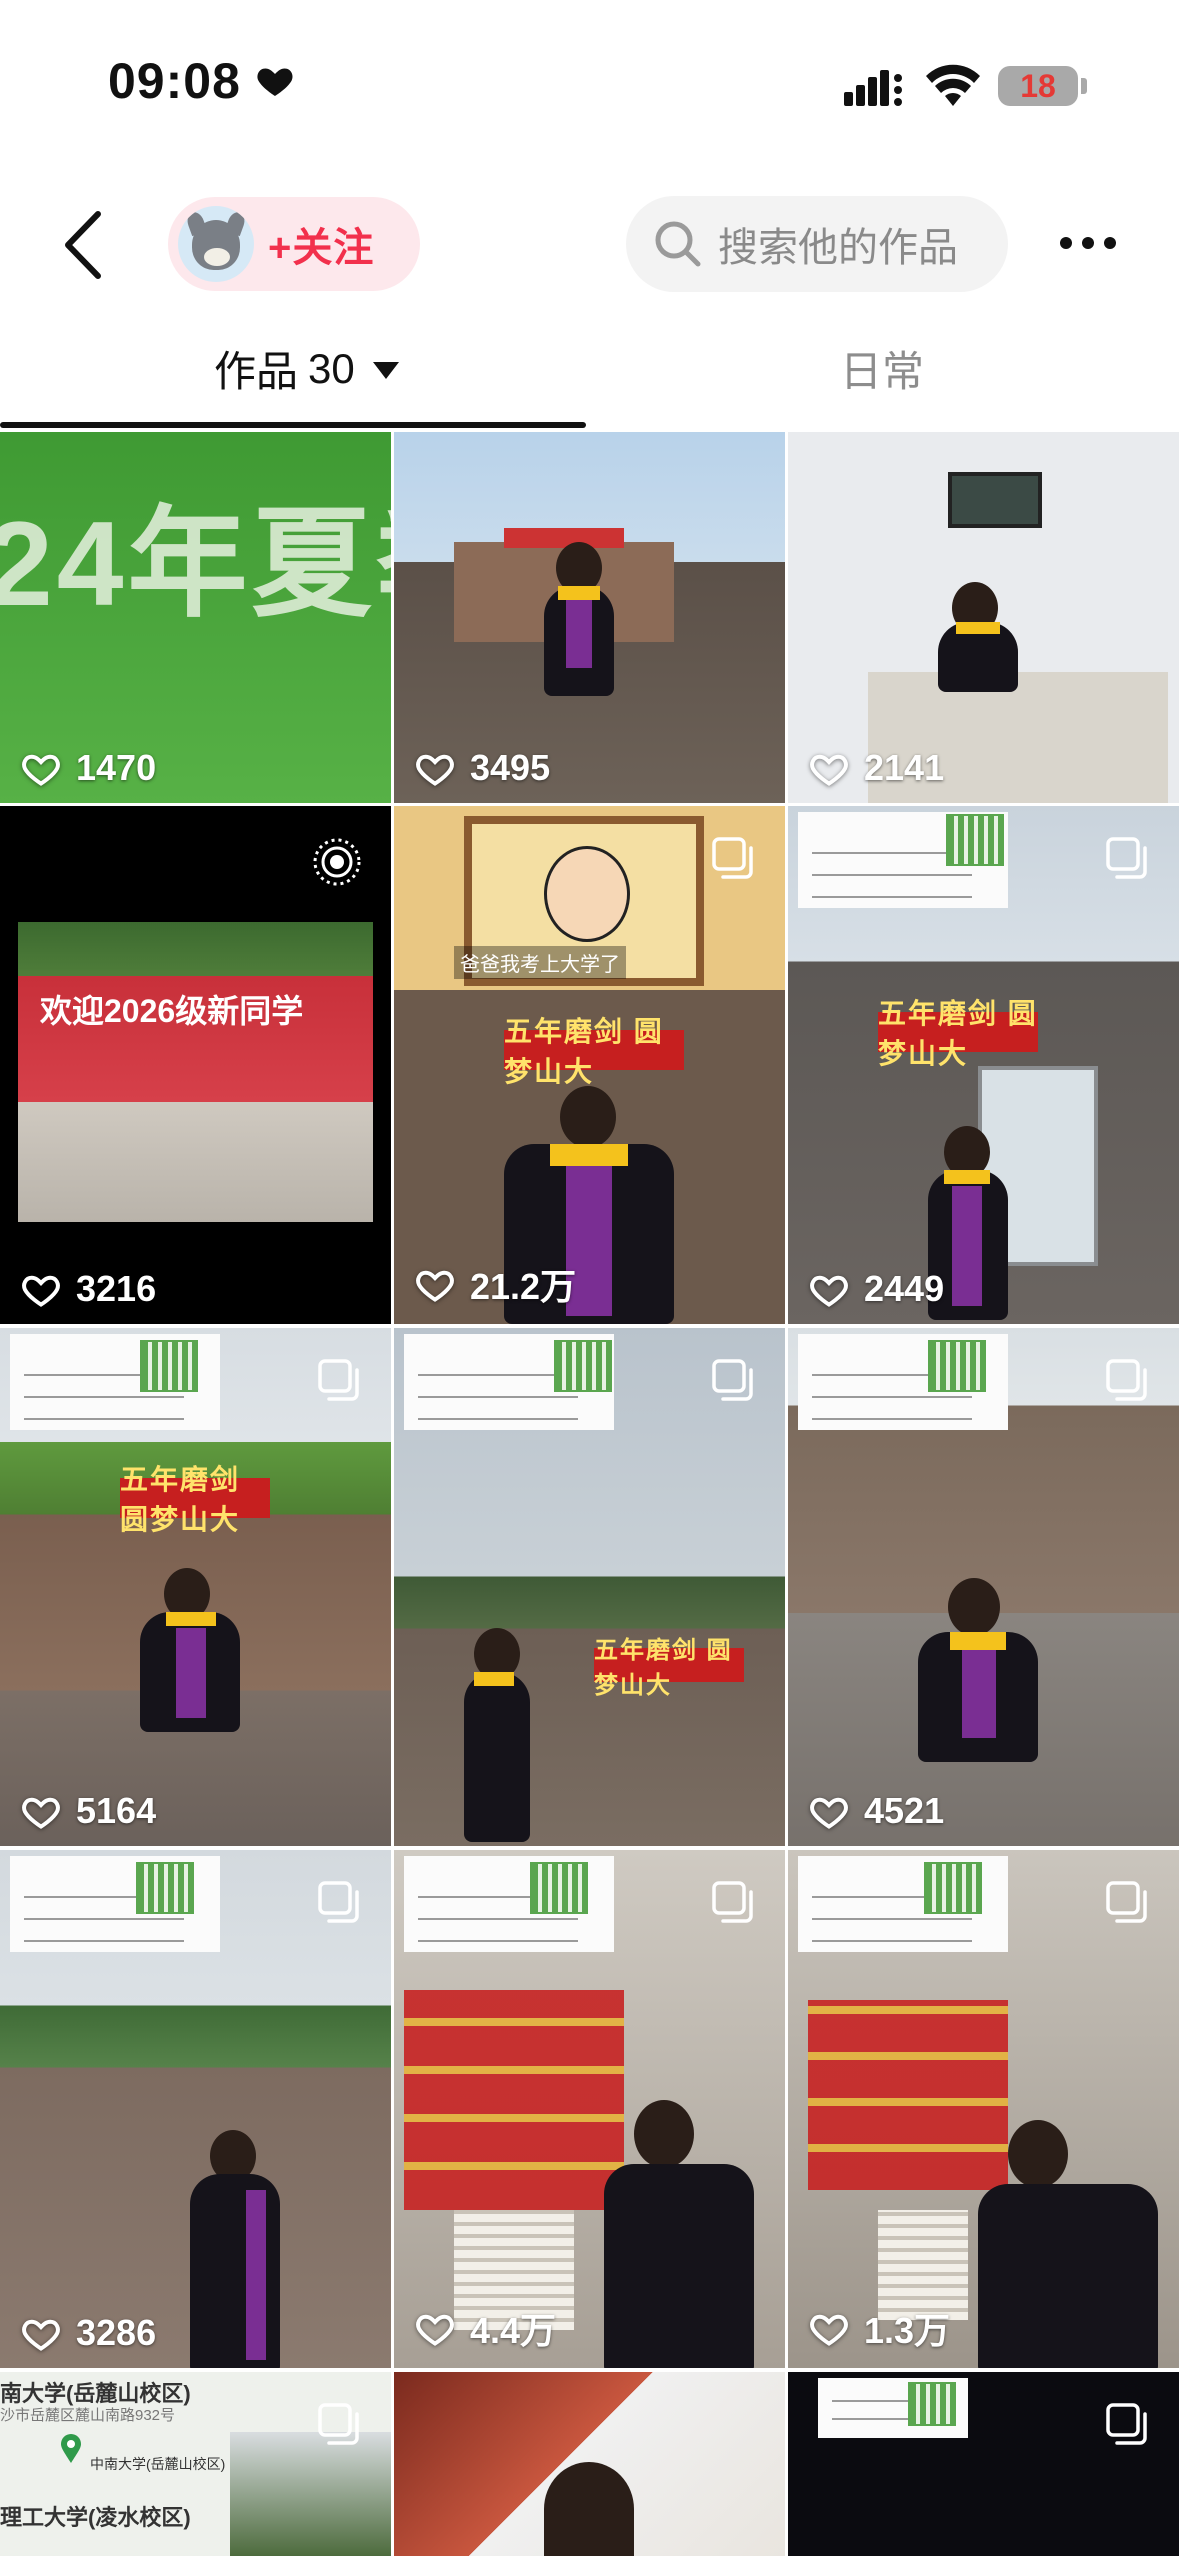  I want to click on tab-works-label: 作品, so click(256, 371).